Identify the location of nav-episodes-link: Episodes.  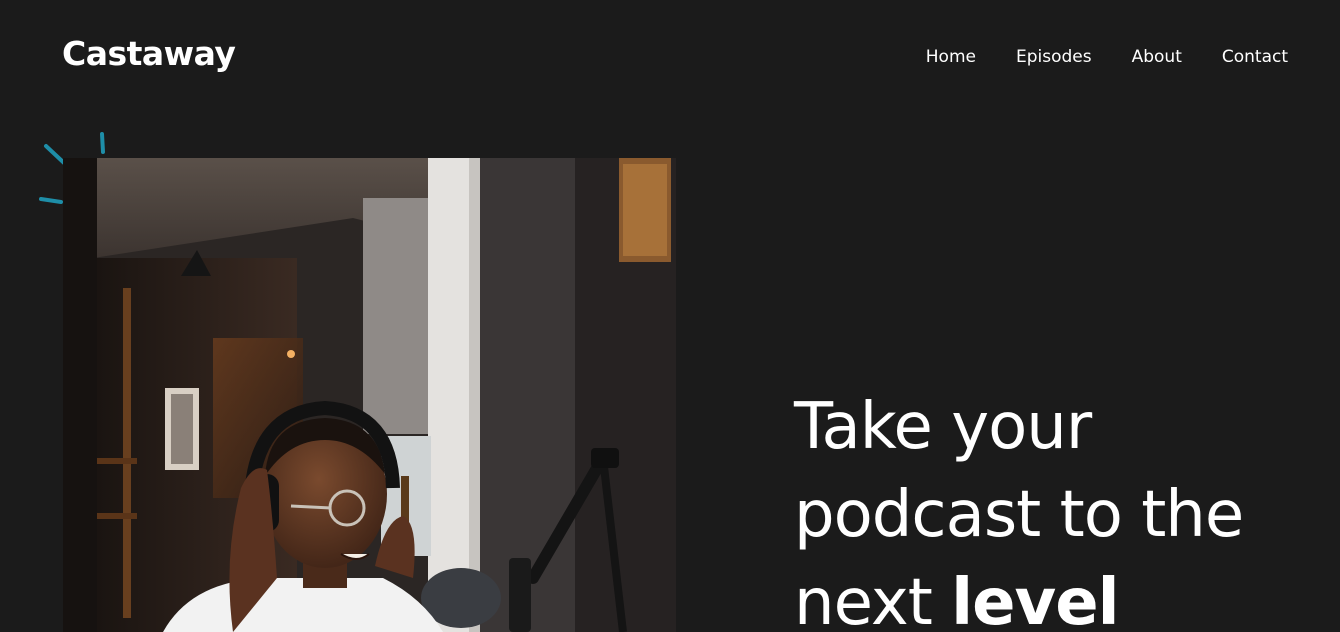
(1054, 57).